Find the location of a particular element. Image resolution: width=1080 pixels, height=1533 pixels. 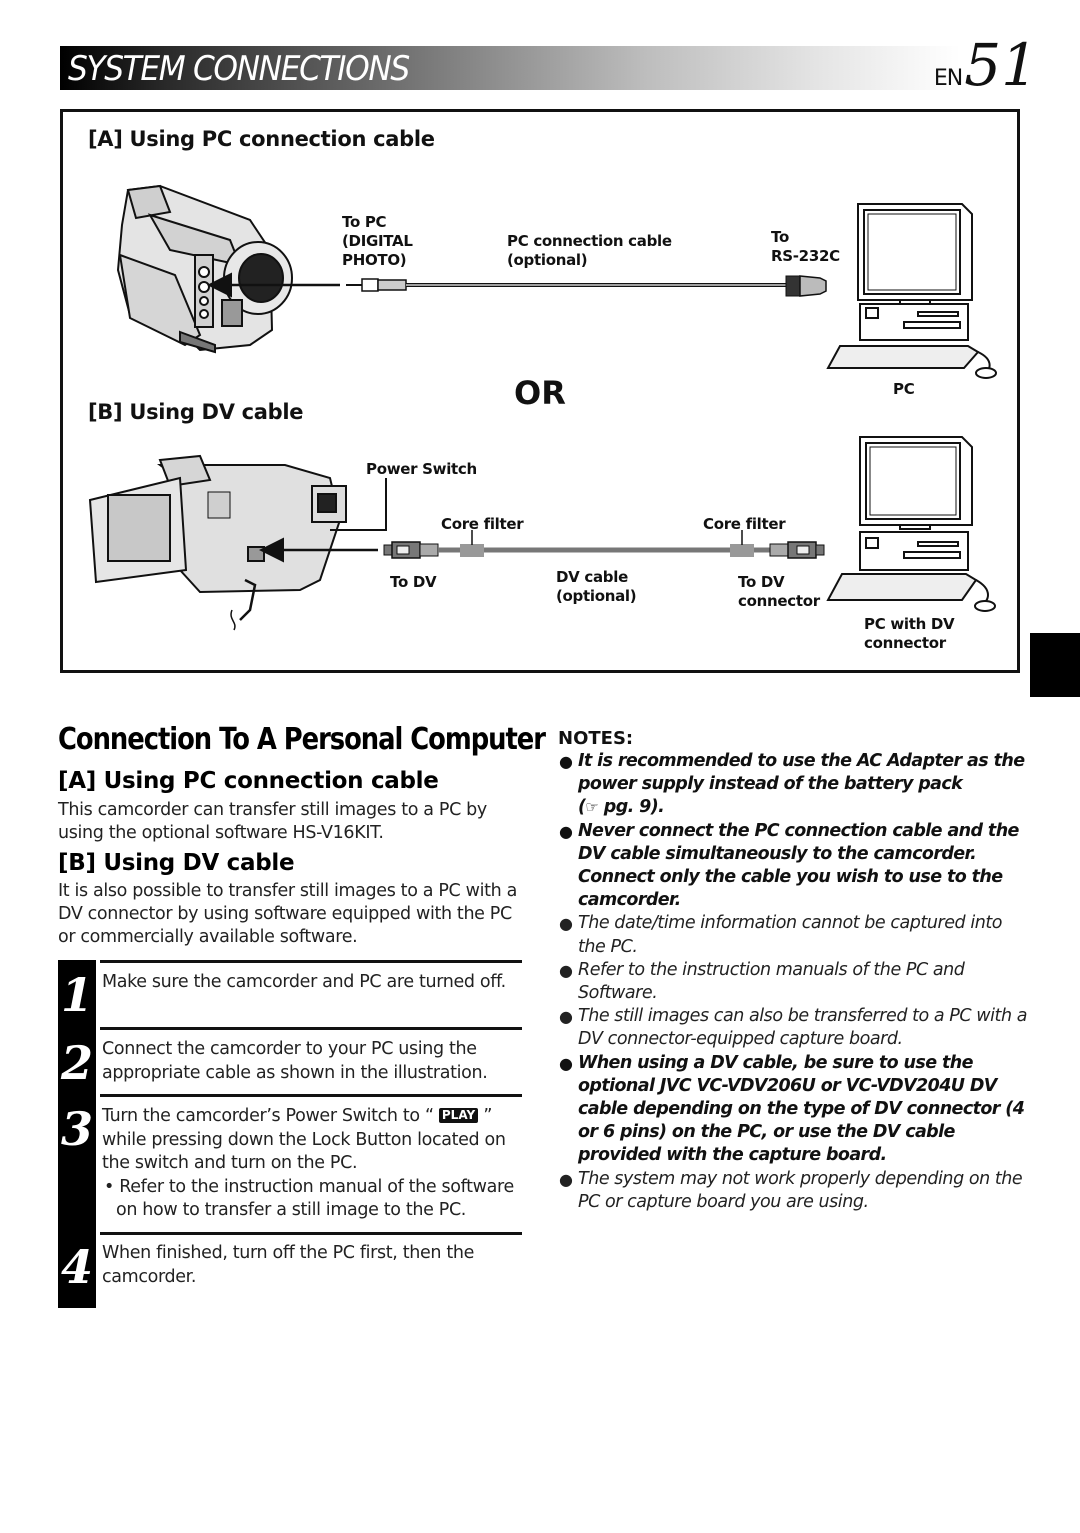

step-number: 3 is located at coordinates (76, 1129).